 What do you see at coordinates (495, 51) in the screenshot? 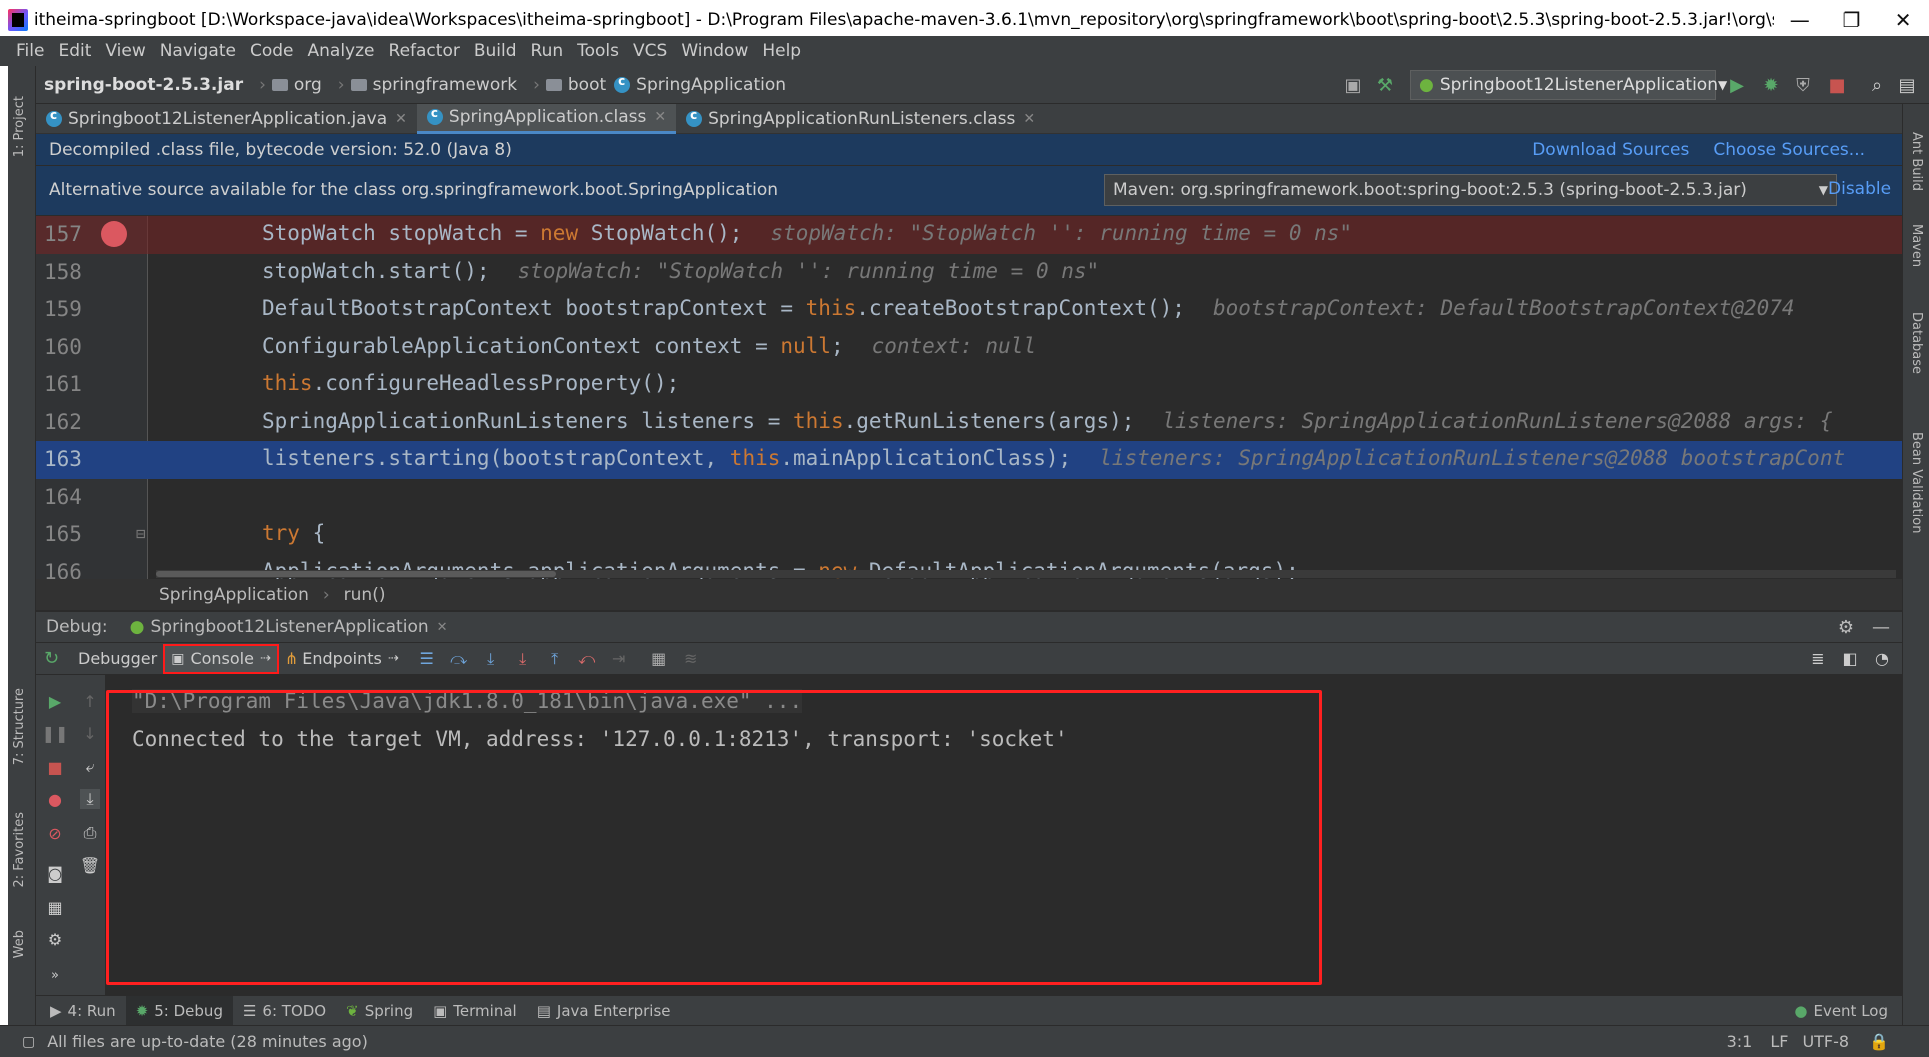
I see `menu-build: Build` at bounding box center [495, 51].